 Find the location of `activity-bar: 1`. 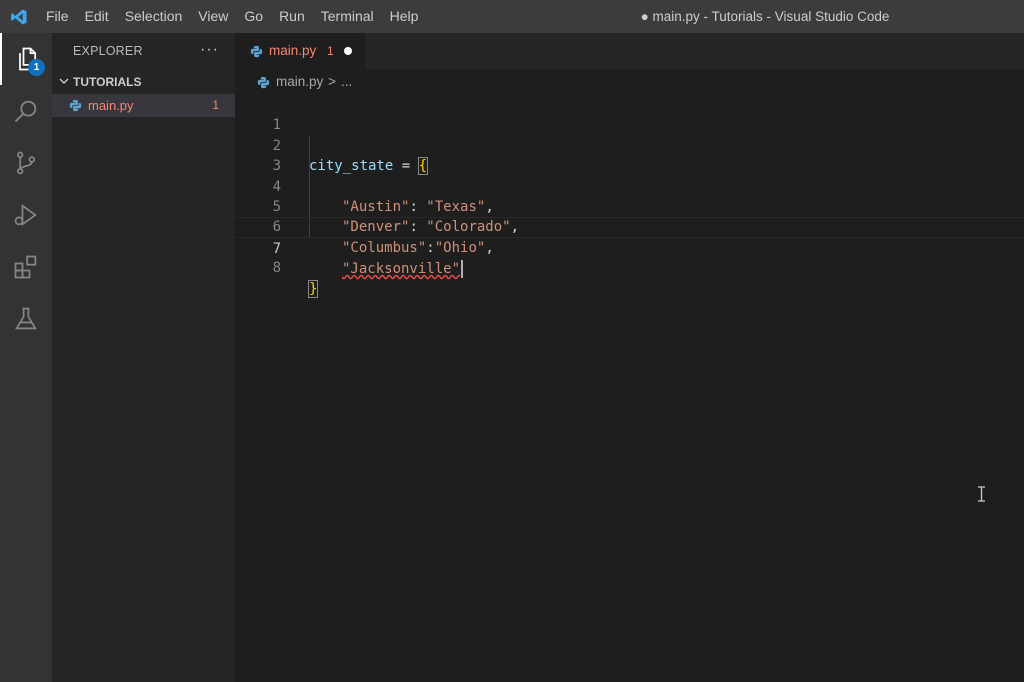

activity-bar: 1 is located at coordinates (26, 357).